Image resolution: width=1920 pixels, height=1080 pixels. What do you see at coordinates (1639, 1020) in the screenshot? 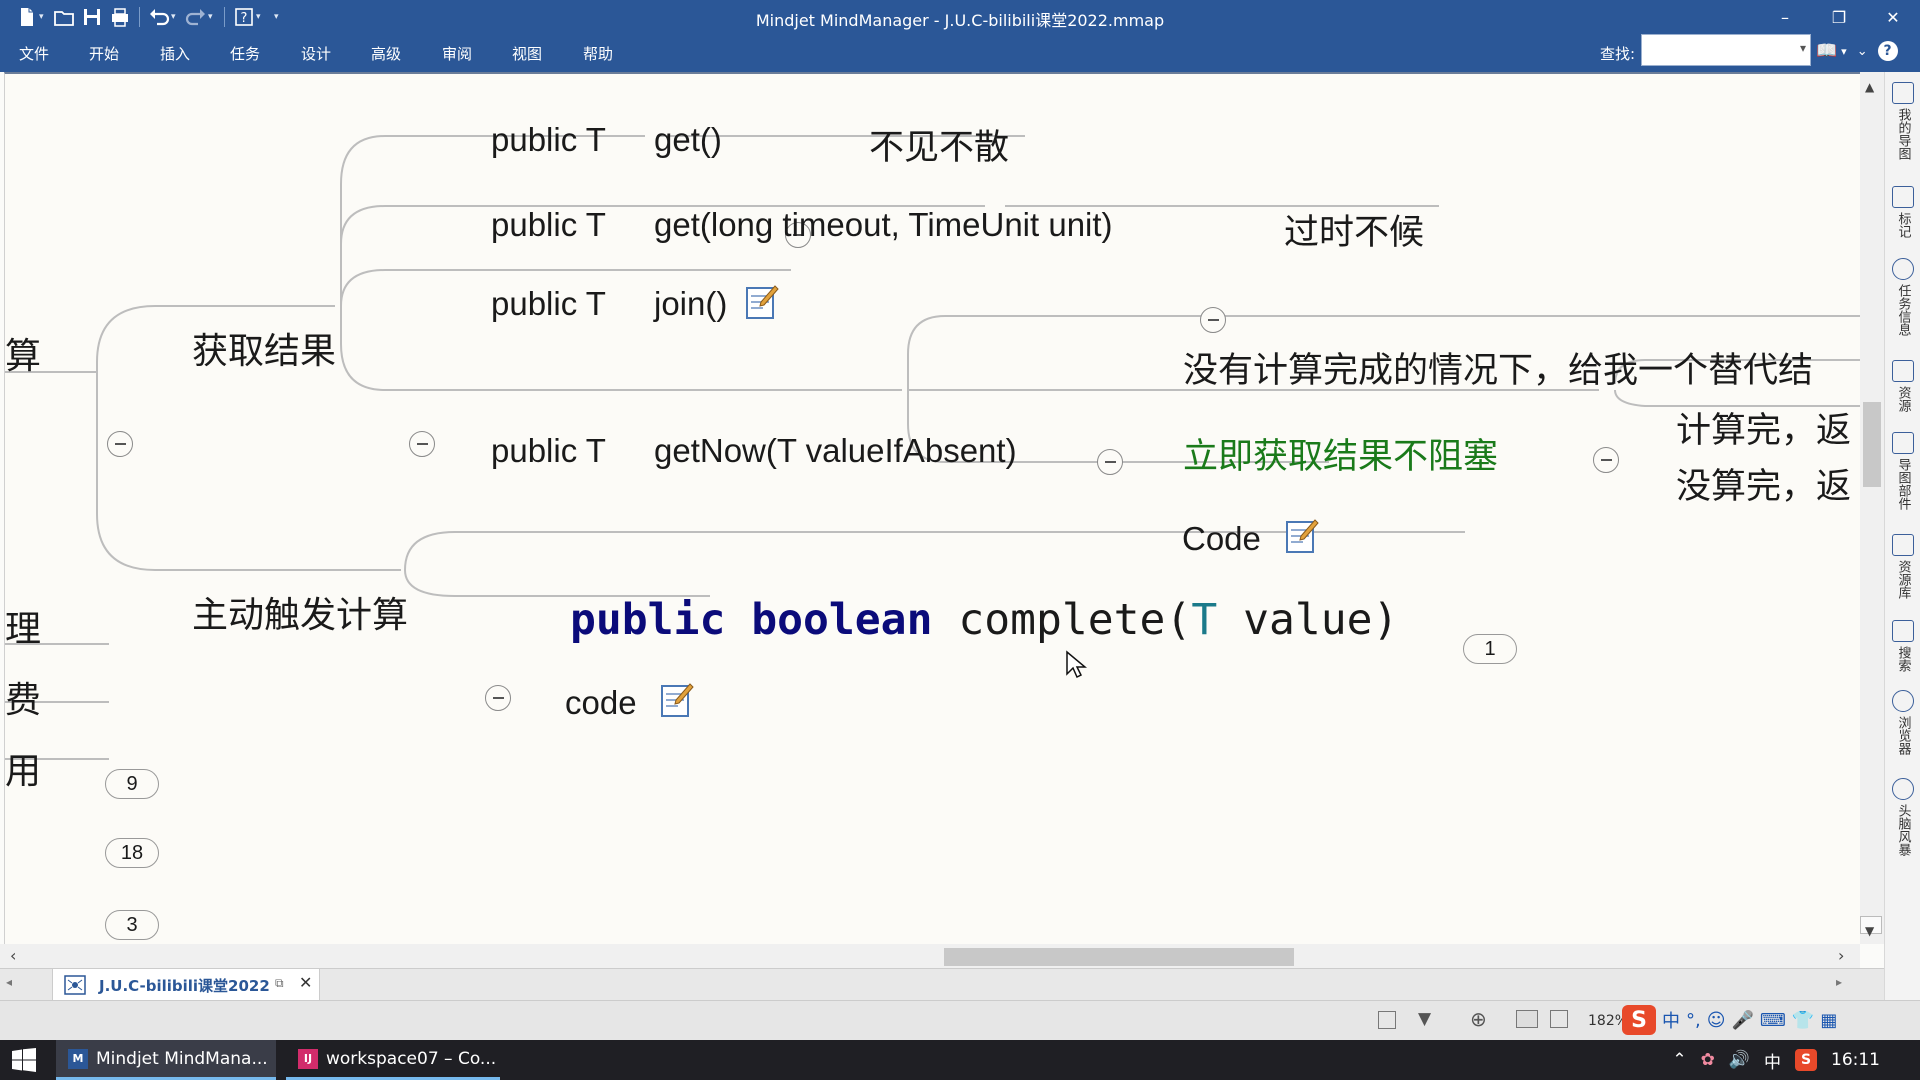
I see `sogou-icon: S` at bounding box center [1639, 1020].